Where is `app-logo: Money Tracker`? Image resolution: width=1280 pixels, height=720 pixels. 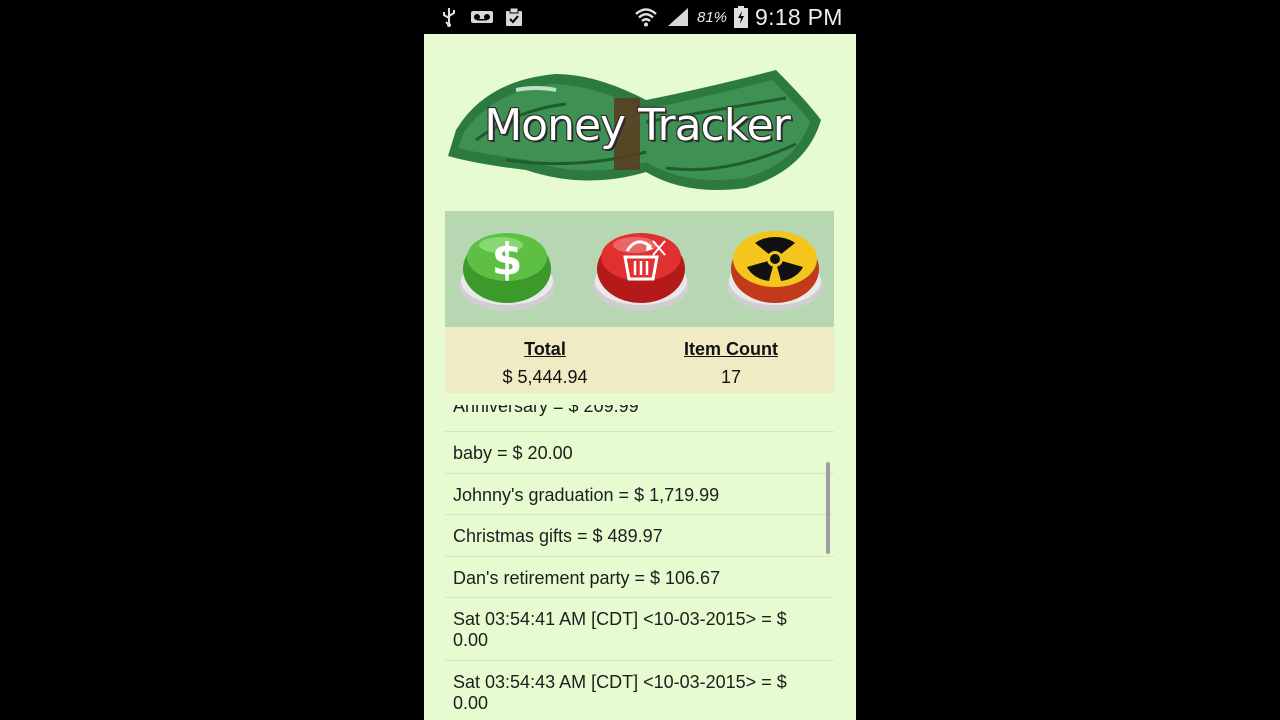 app-logo: Money Tracker is located at coordinates (637, 130).